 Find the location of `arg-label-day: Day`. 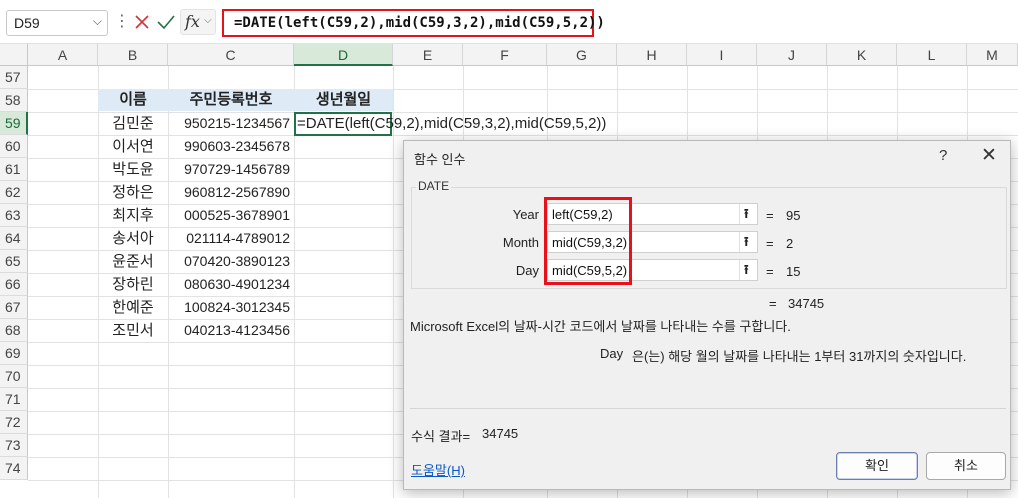

arg-label-day: Day is located at coordinates (527, 270).